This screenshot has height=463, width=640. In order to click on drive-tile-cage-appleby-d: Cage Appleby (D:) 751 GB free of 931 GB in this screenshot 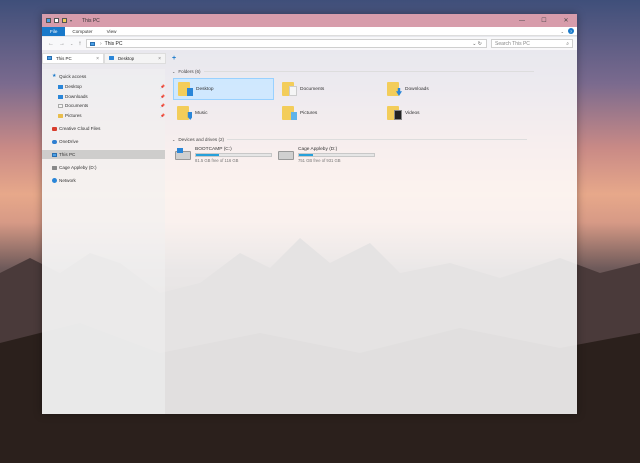, I will do `click(333, 155)`.